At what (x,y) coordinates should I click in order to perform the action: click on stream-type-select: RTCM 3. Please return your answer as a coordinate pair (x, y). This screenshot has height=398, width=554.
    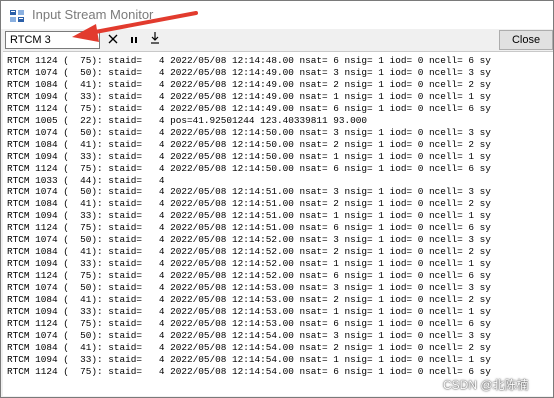
    Looking at the image, I should click on (52, 40).